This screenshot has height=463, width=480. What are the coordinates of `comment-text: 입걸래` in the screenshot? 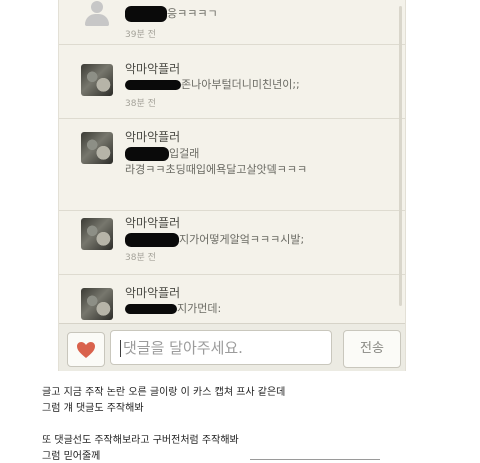 It's located at (162, 153).